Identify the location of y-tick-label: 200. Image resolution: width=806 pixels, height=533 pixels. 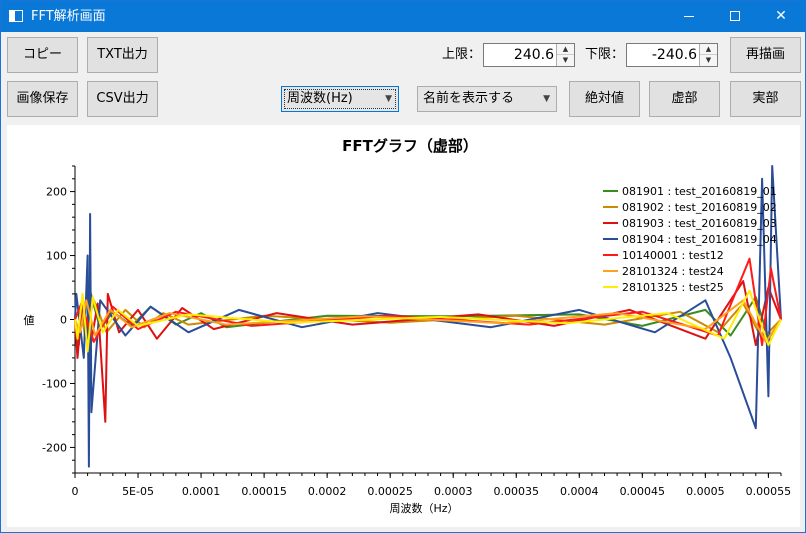
(56, 192).